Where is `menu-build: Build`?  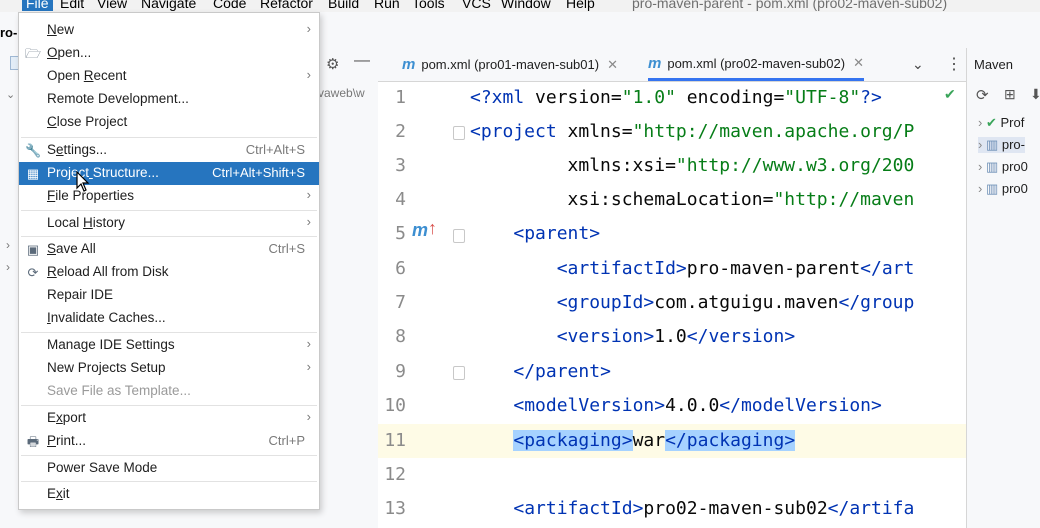
menu-build: Build is located at coordinates (343, 5).